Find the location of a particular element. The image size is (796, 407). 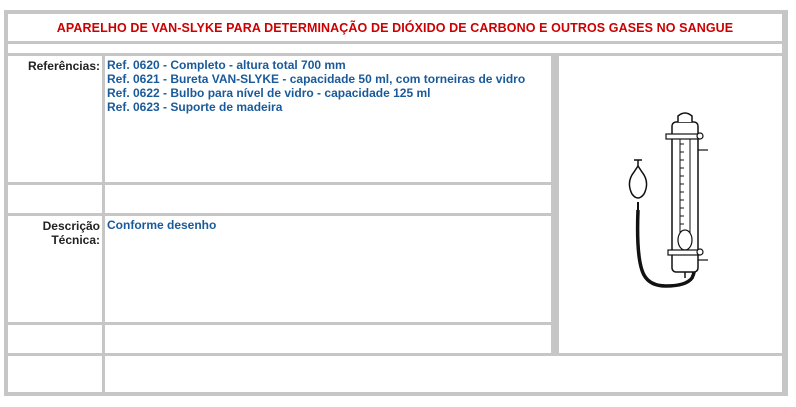

empty-value-cell is located at coordinates (328, 199).